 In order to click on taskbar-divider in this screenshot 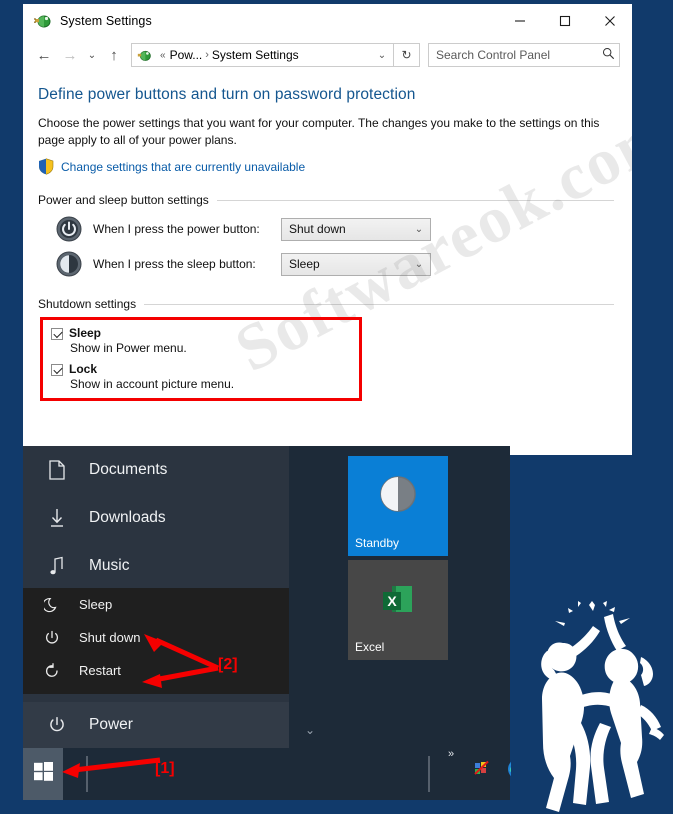, I will do `click(429, 774)`.